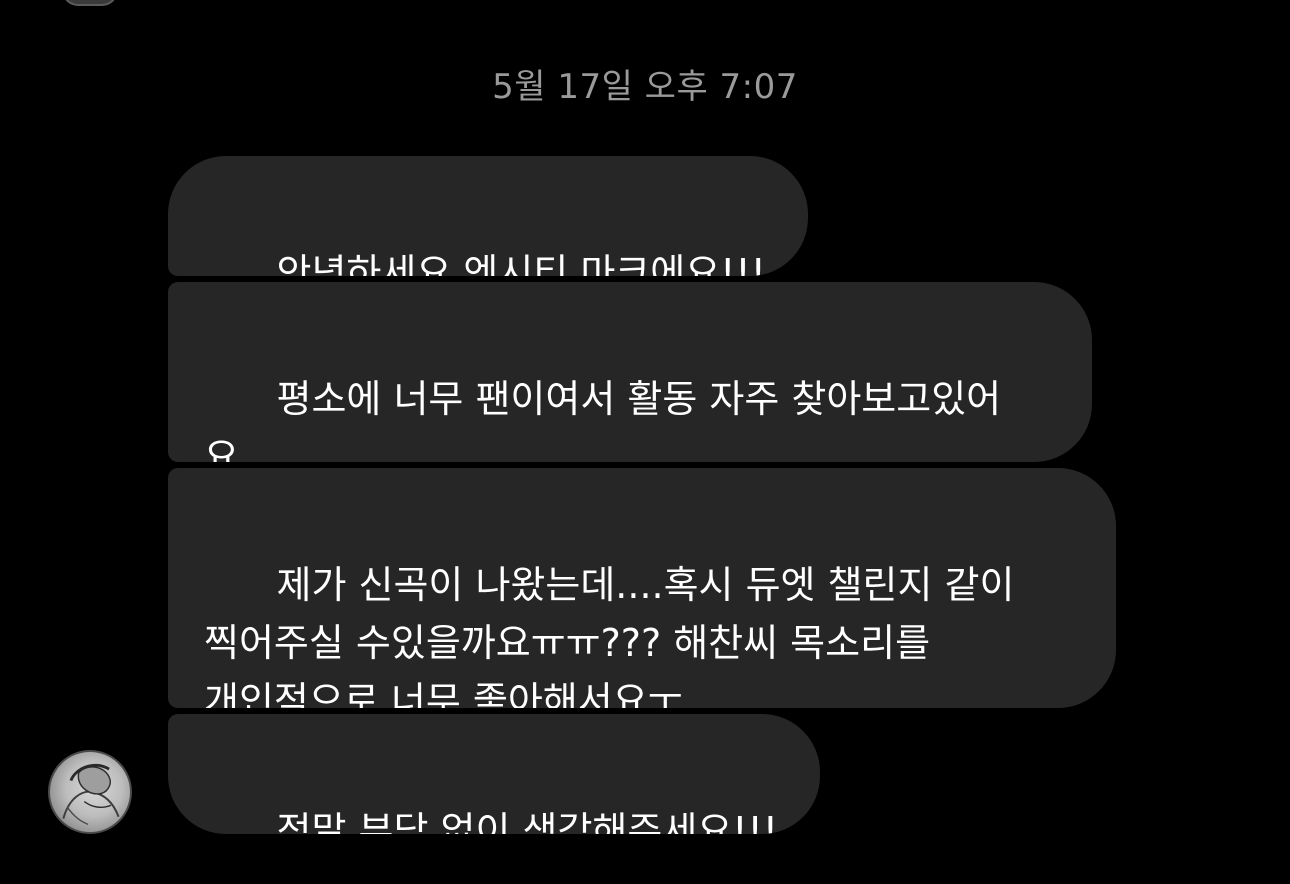 The height and width of the screenshot is (884, 1290). I want to click on message-text: 정말 부담 없이 생각해주세요!!!, so click(527, 821).